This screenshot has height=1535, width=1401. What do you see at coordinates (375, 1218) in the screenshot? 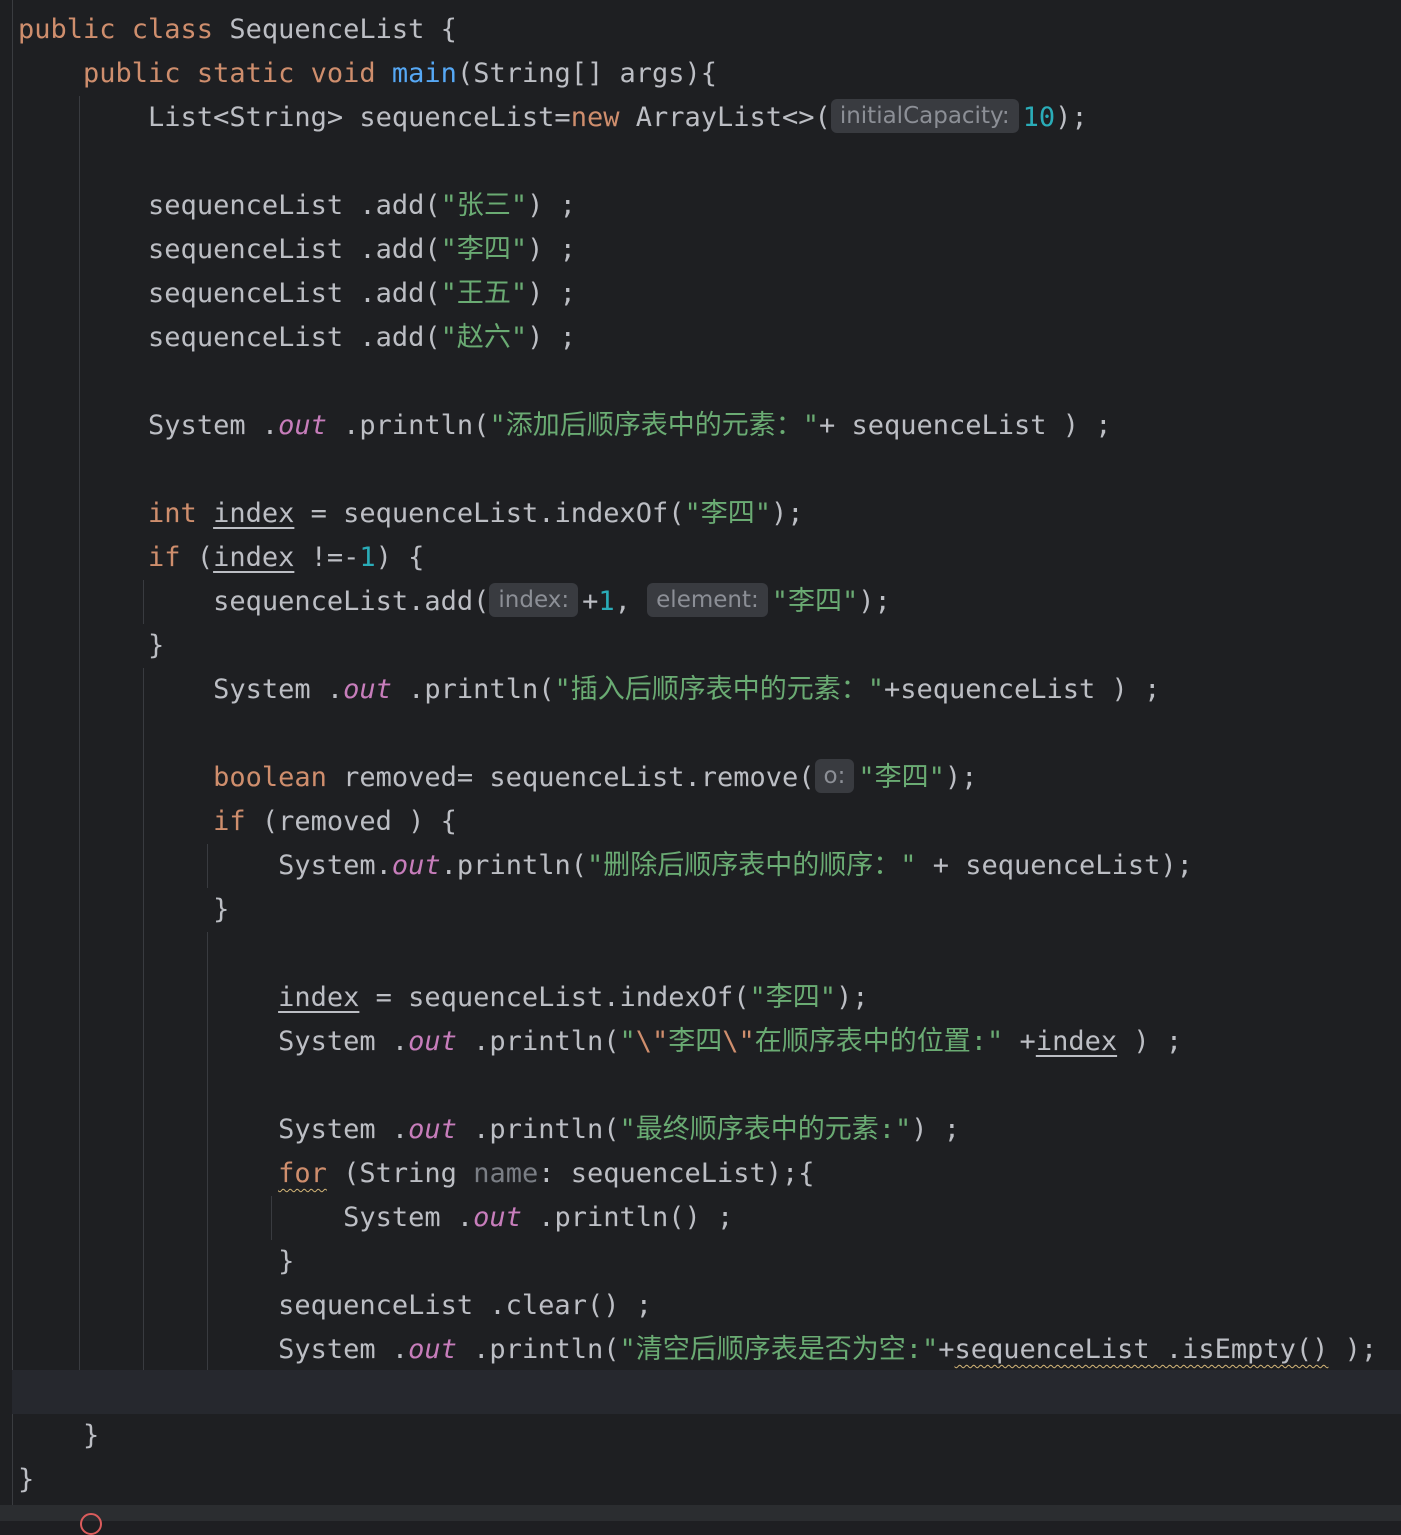
I see `code-line-28: System .out .println() ;` at bounding box center [375, 1218].